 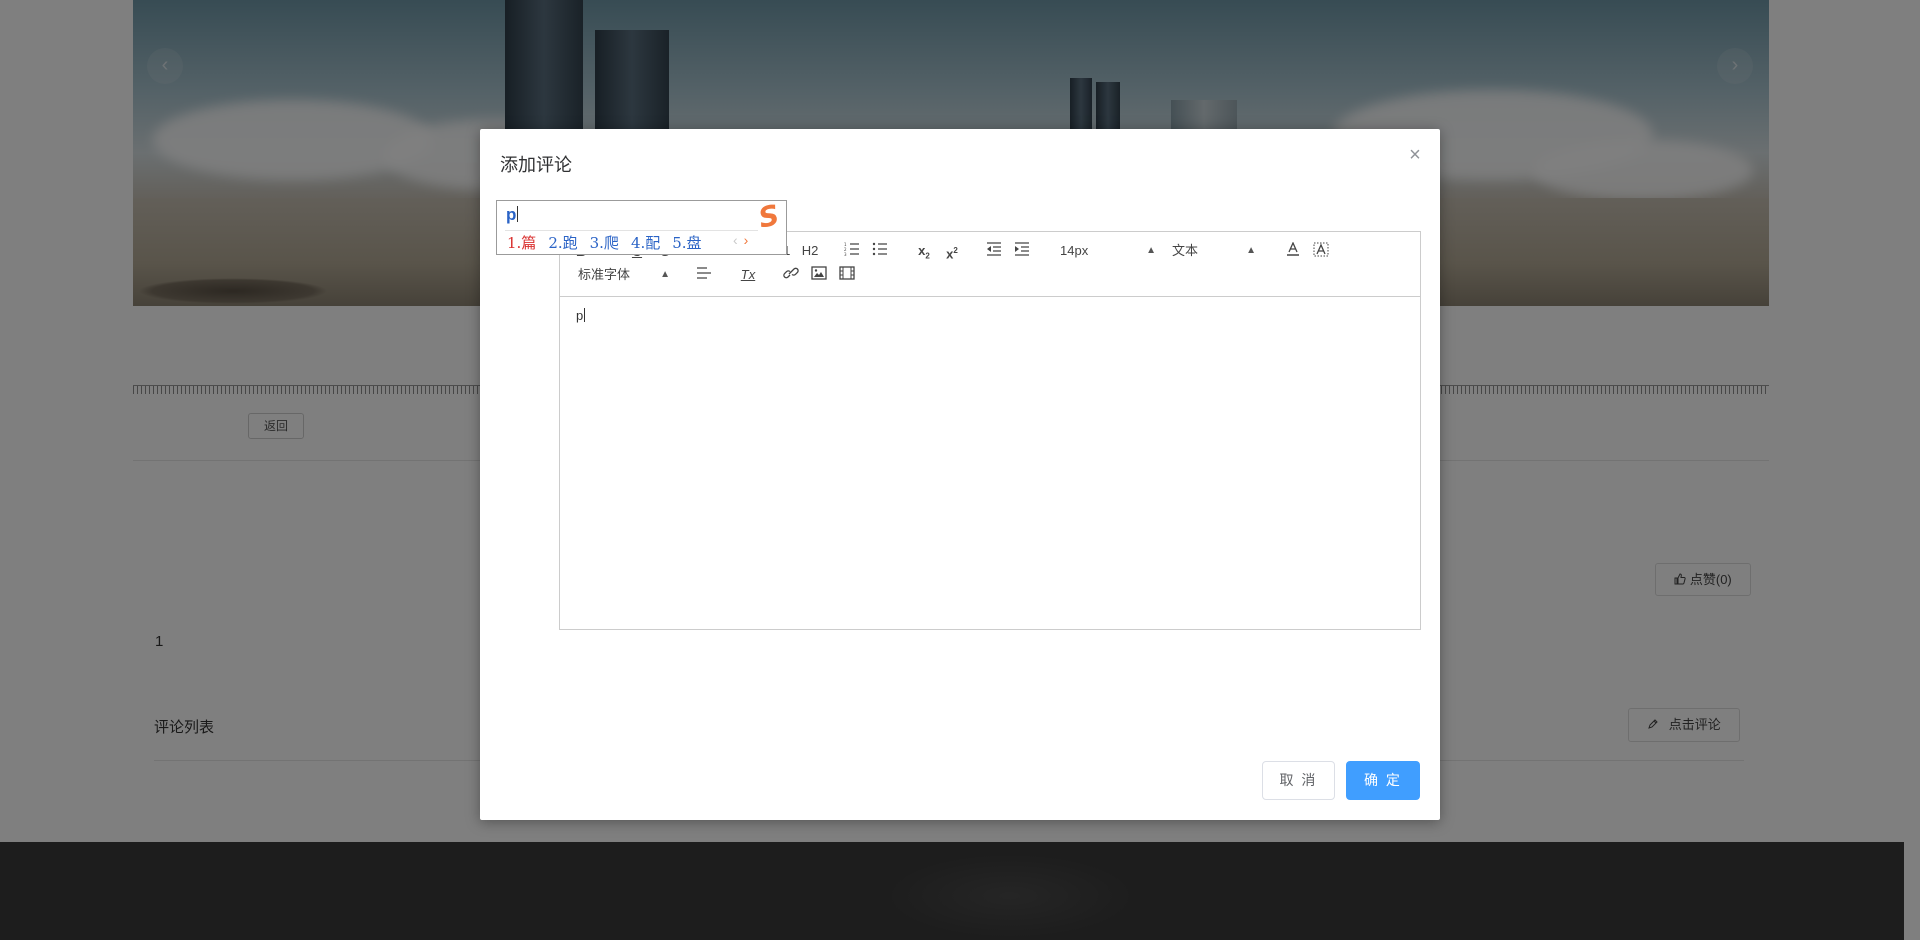 I want to click on background-color-icon, so click(x=1321, y=251).